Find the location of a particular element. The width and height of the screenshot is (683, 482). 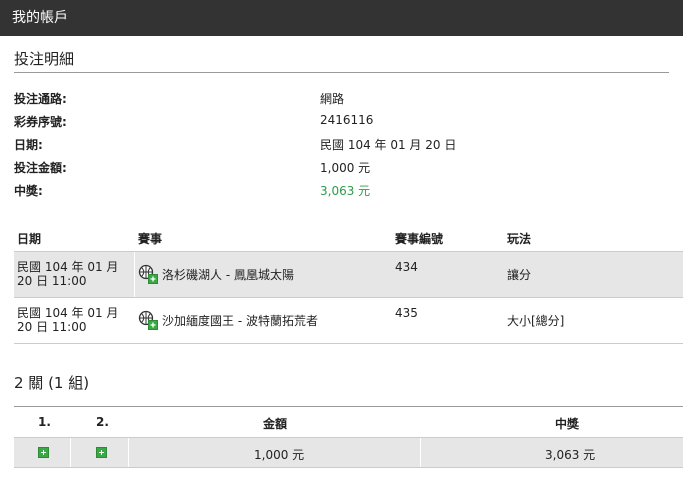

col-header-code: 賽事編號 is located at coordinates (419, 239).